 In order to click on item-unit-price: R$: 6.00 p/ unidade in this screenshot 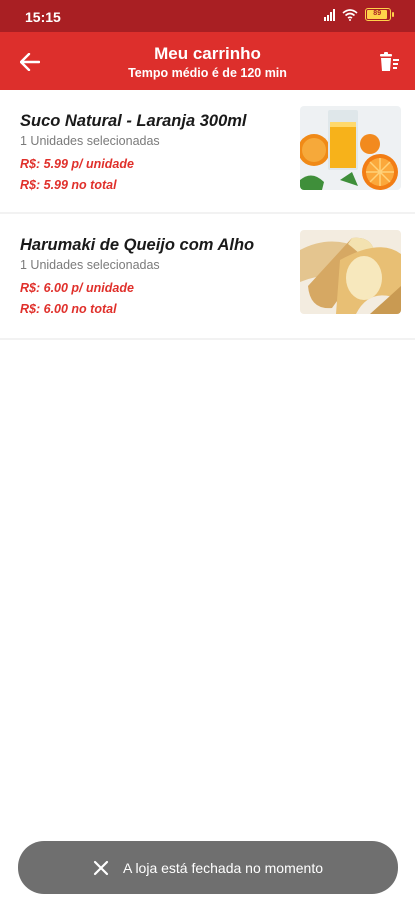, I will do `click(77, 288)`.